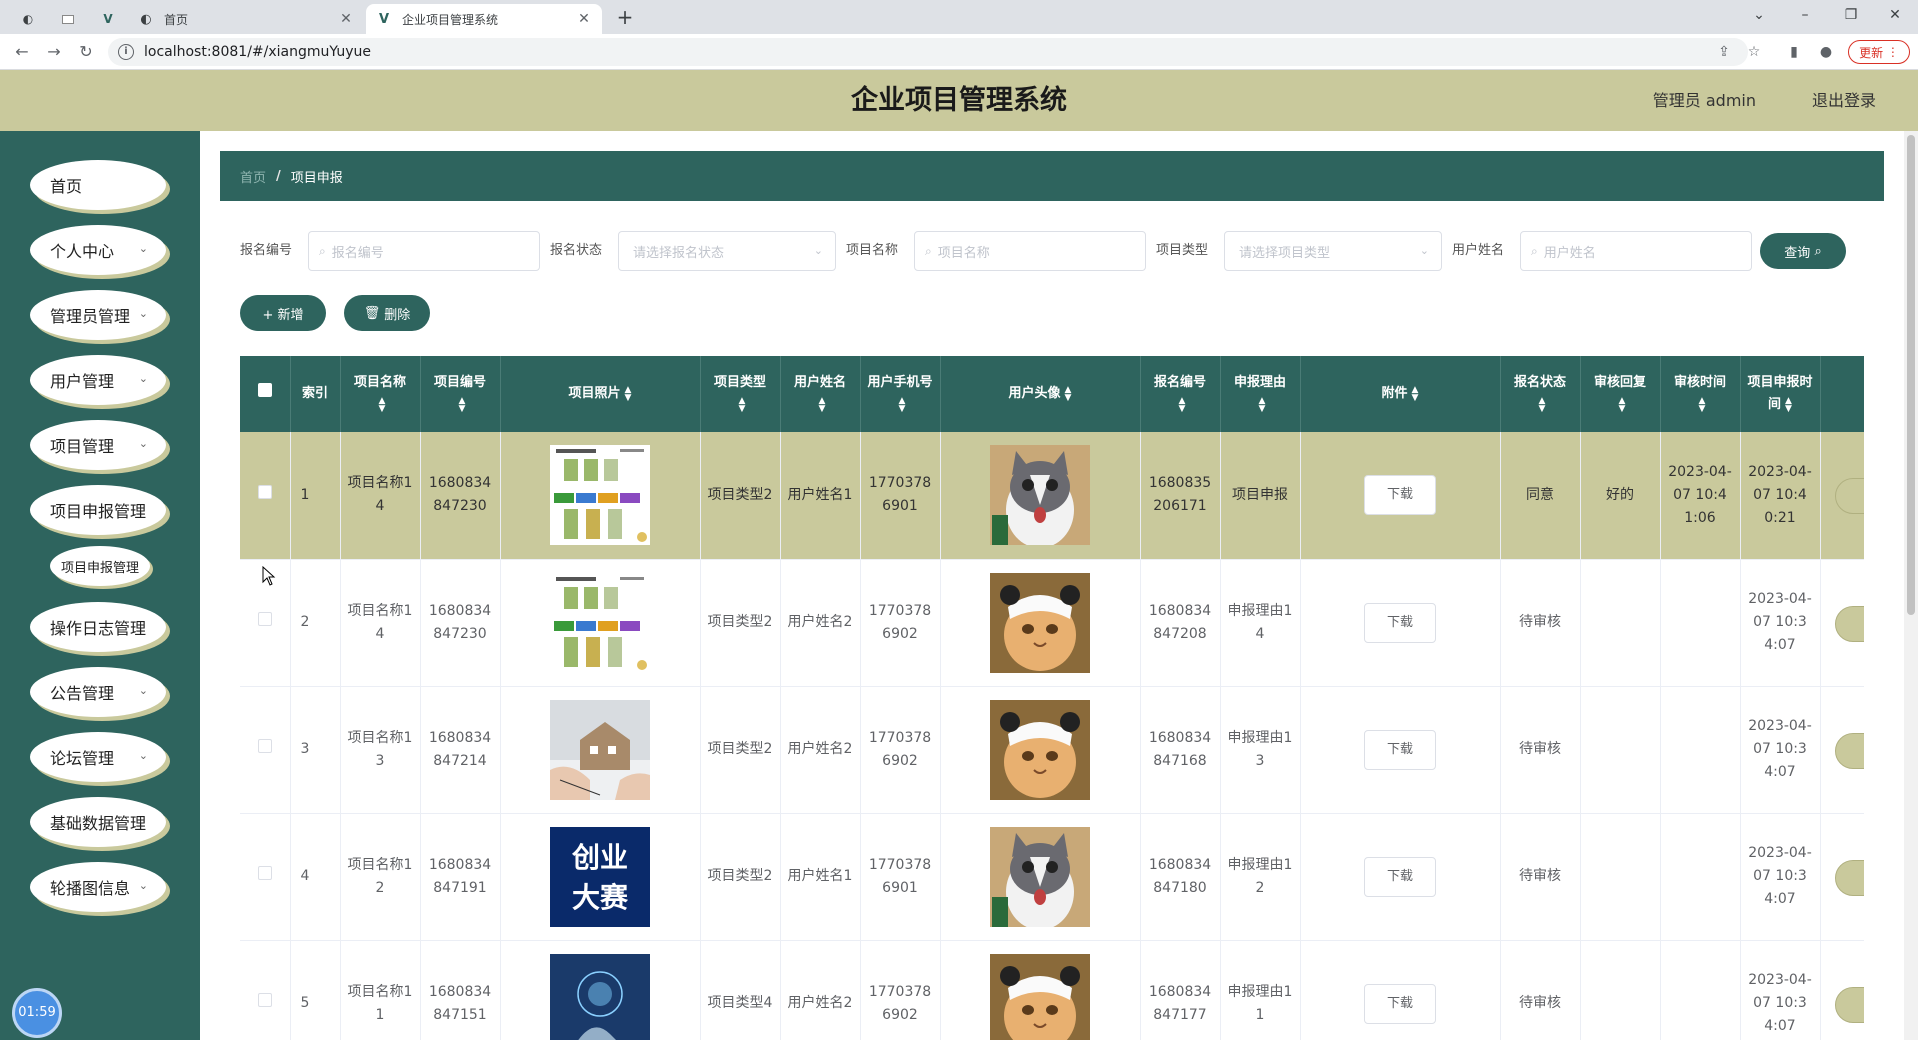 Image resolution: width=1918 pixels, height=1040 pixels. What do you see at coordinates (424, 251) in the screenshot?
I see `search-input-reg: ⌕ 报名编号` at bounding box center [424, 251].